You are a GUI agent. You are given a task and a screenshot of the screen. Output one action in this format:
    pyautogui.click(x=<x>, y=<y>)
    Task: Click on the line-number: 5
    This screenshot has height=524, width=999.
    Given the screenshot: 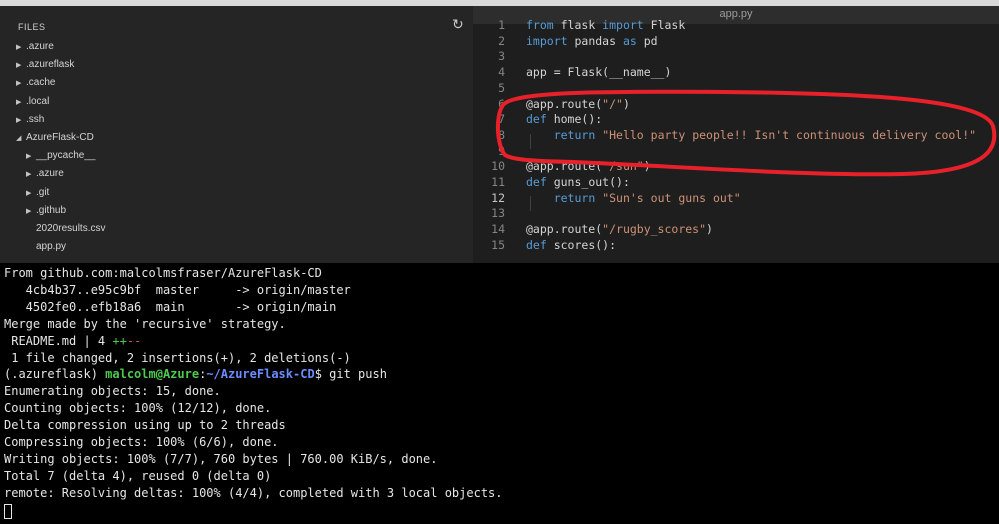 What is the action you would take?
    pyautogui.click(x=501, y=87)
    